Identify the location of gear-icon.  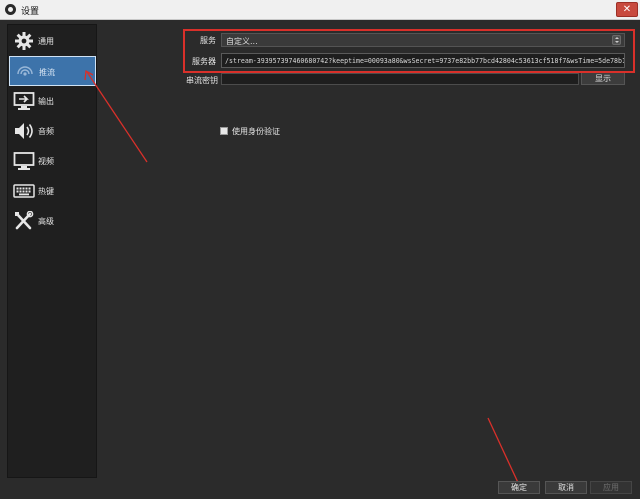
(24, 41).